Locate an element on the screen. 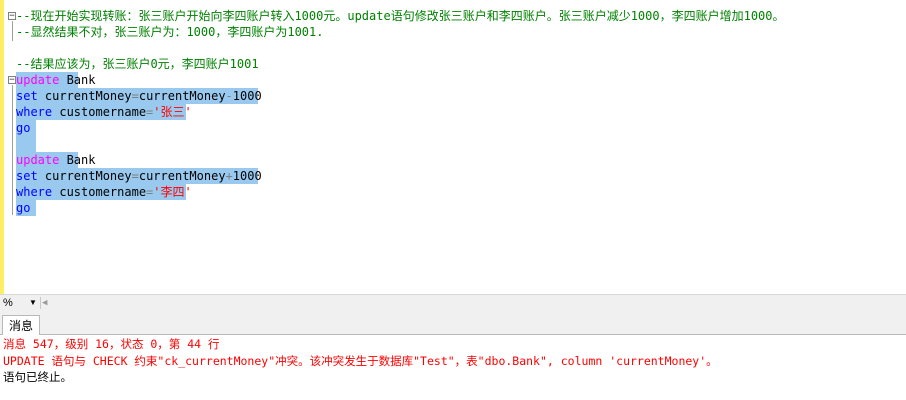 This screenshot has width=906, height=400. code-text: where customername='张三' is located at coordinates (104, 112).